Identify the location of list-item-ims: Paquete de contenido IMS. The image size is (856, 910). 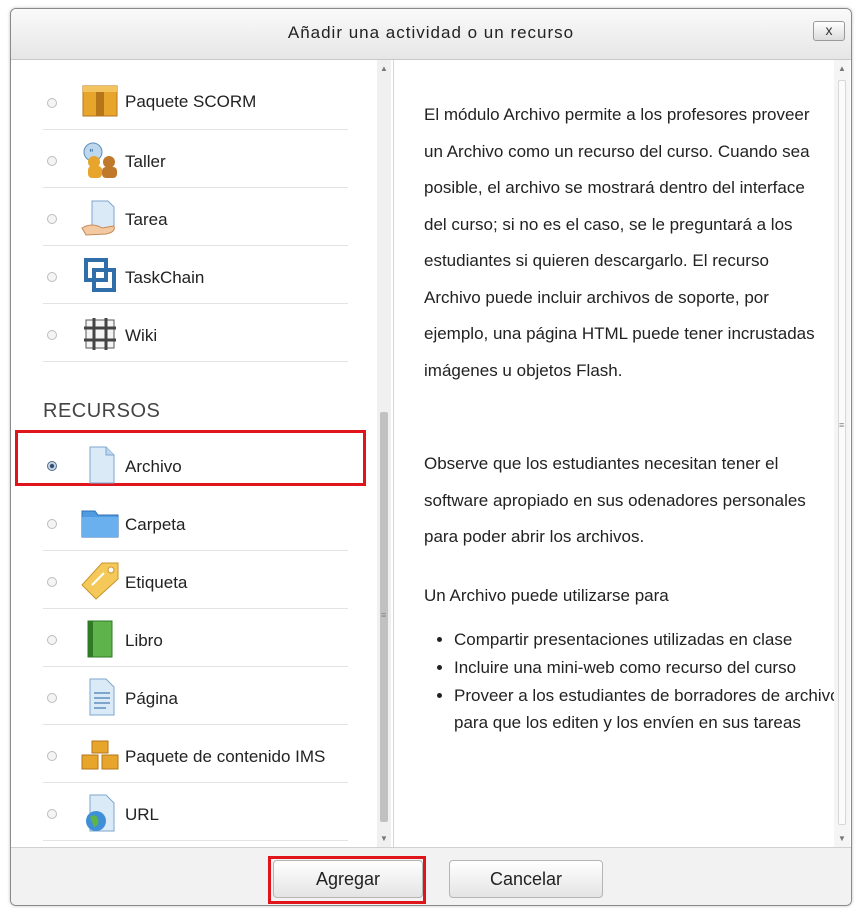
(195, 754).